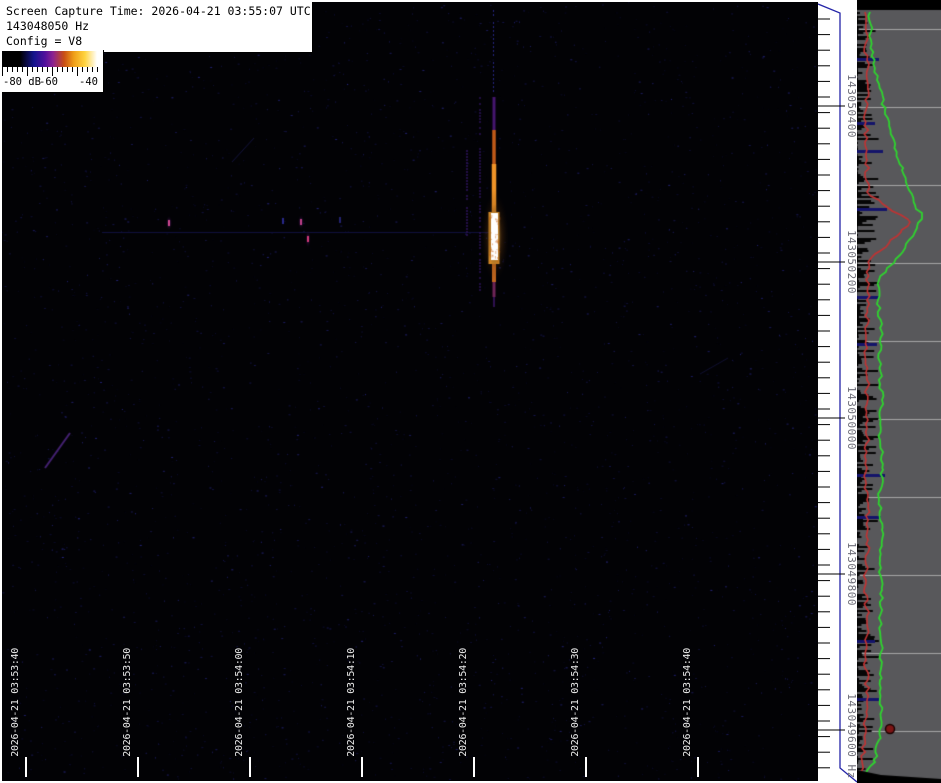  I want to click on colorbar-label: -80 dB, so click(22, 82).